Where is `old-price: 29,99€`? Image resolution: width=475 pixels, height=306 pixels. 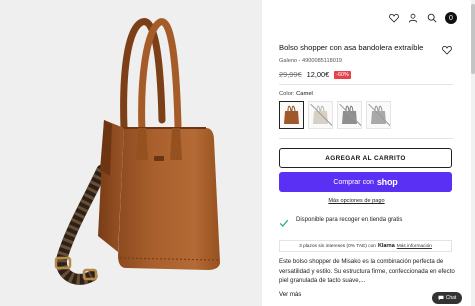
old-price: 29,99€ is located at coordinates (290, 74).